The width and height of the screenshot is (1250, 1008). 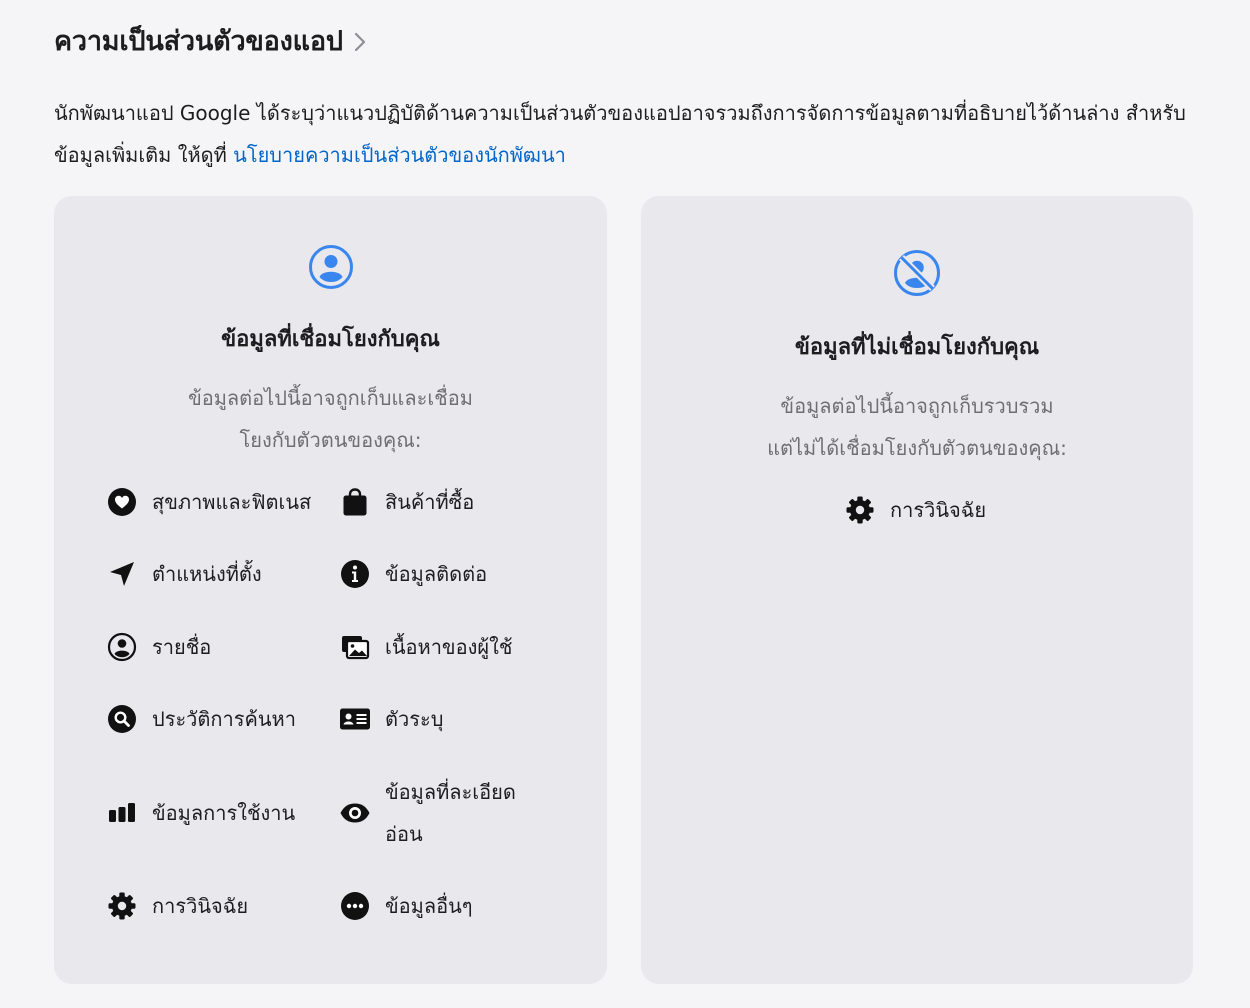 I want to click on heart-icon, so click(x=122, y=502).